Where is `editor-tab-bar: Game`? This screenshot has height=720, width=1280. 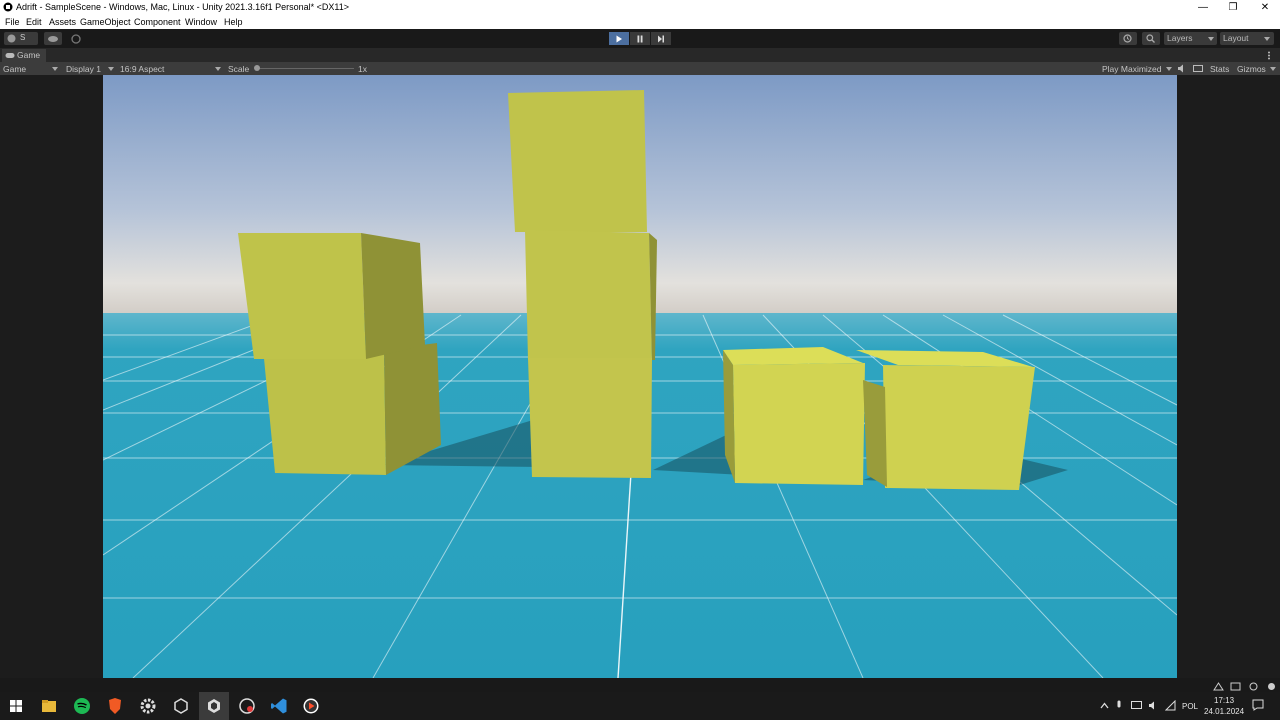
editor-tab-bar: Game is located at coordinates (640, 55).